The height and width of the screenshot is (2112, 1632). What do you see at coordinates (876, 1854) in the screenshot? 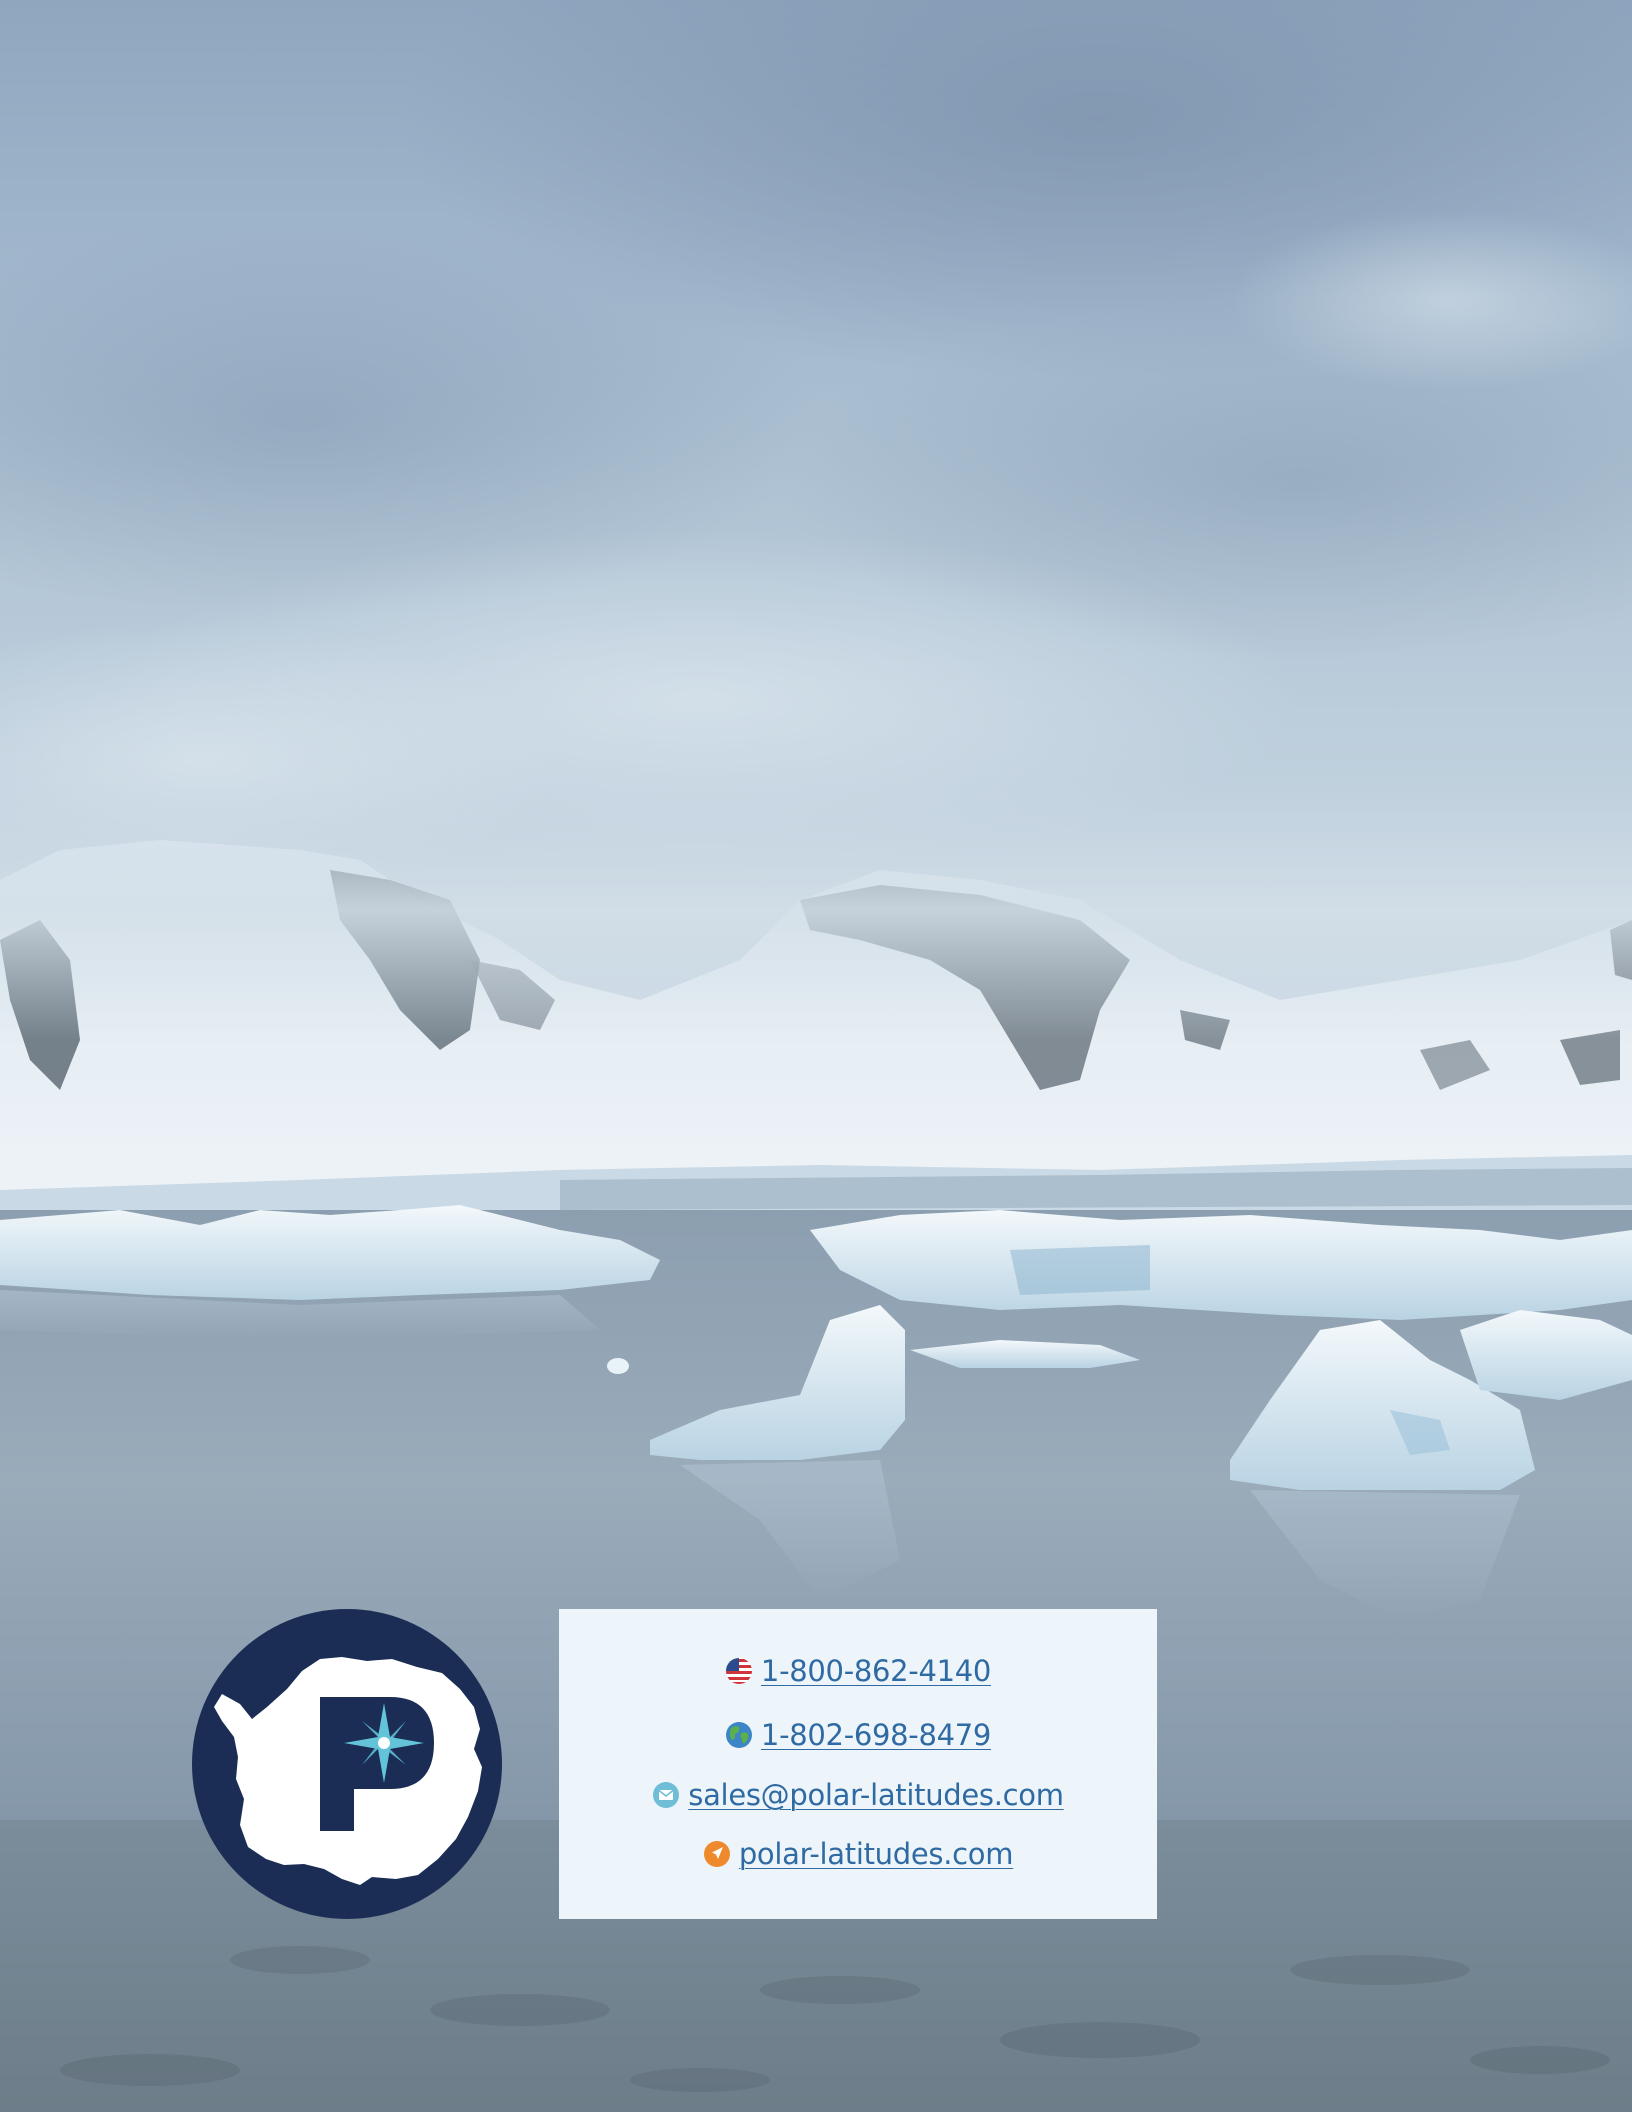
I see `website-link: polar-latitudes.com` at bounding box center [876, 1854].